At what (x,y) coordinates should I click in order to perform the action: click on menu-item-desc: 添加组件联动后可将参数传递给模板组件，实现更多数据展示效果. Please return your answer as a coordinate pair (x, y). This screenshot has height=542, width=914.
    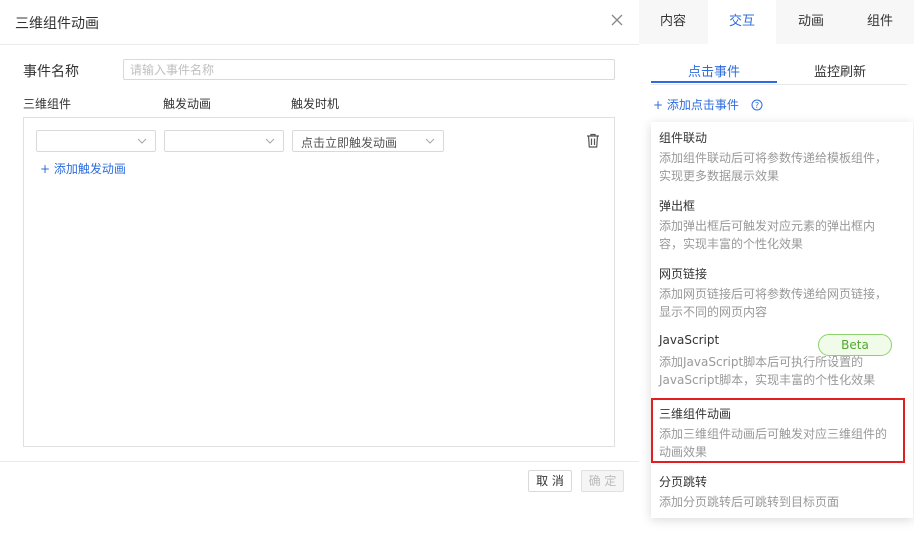
    Looking at the image, I should click on (773, 167).